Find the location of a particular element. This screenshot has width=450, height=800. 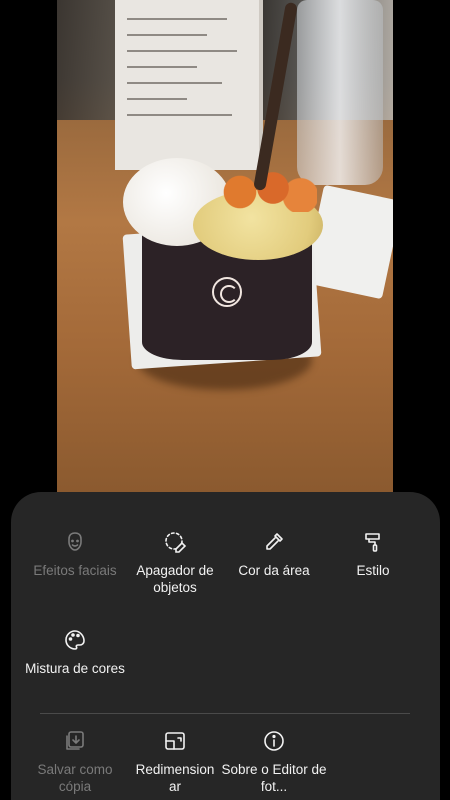

menu-item-mistura-de-cores: Mistura de cores is located at coordinates (75, 652).